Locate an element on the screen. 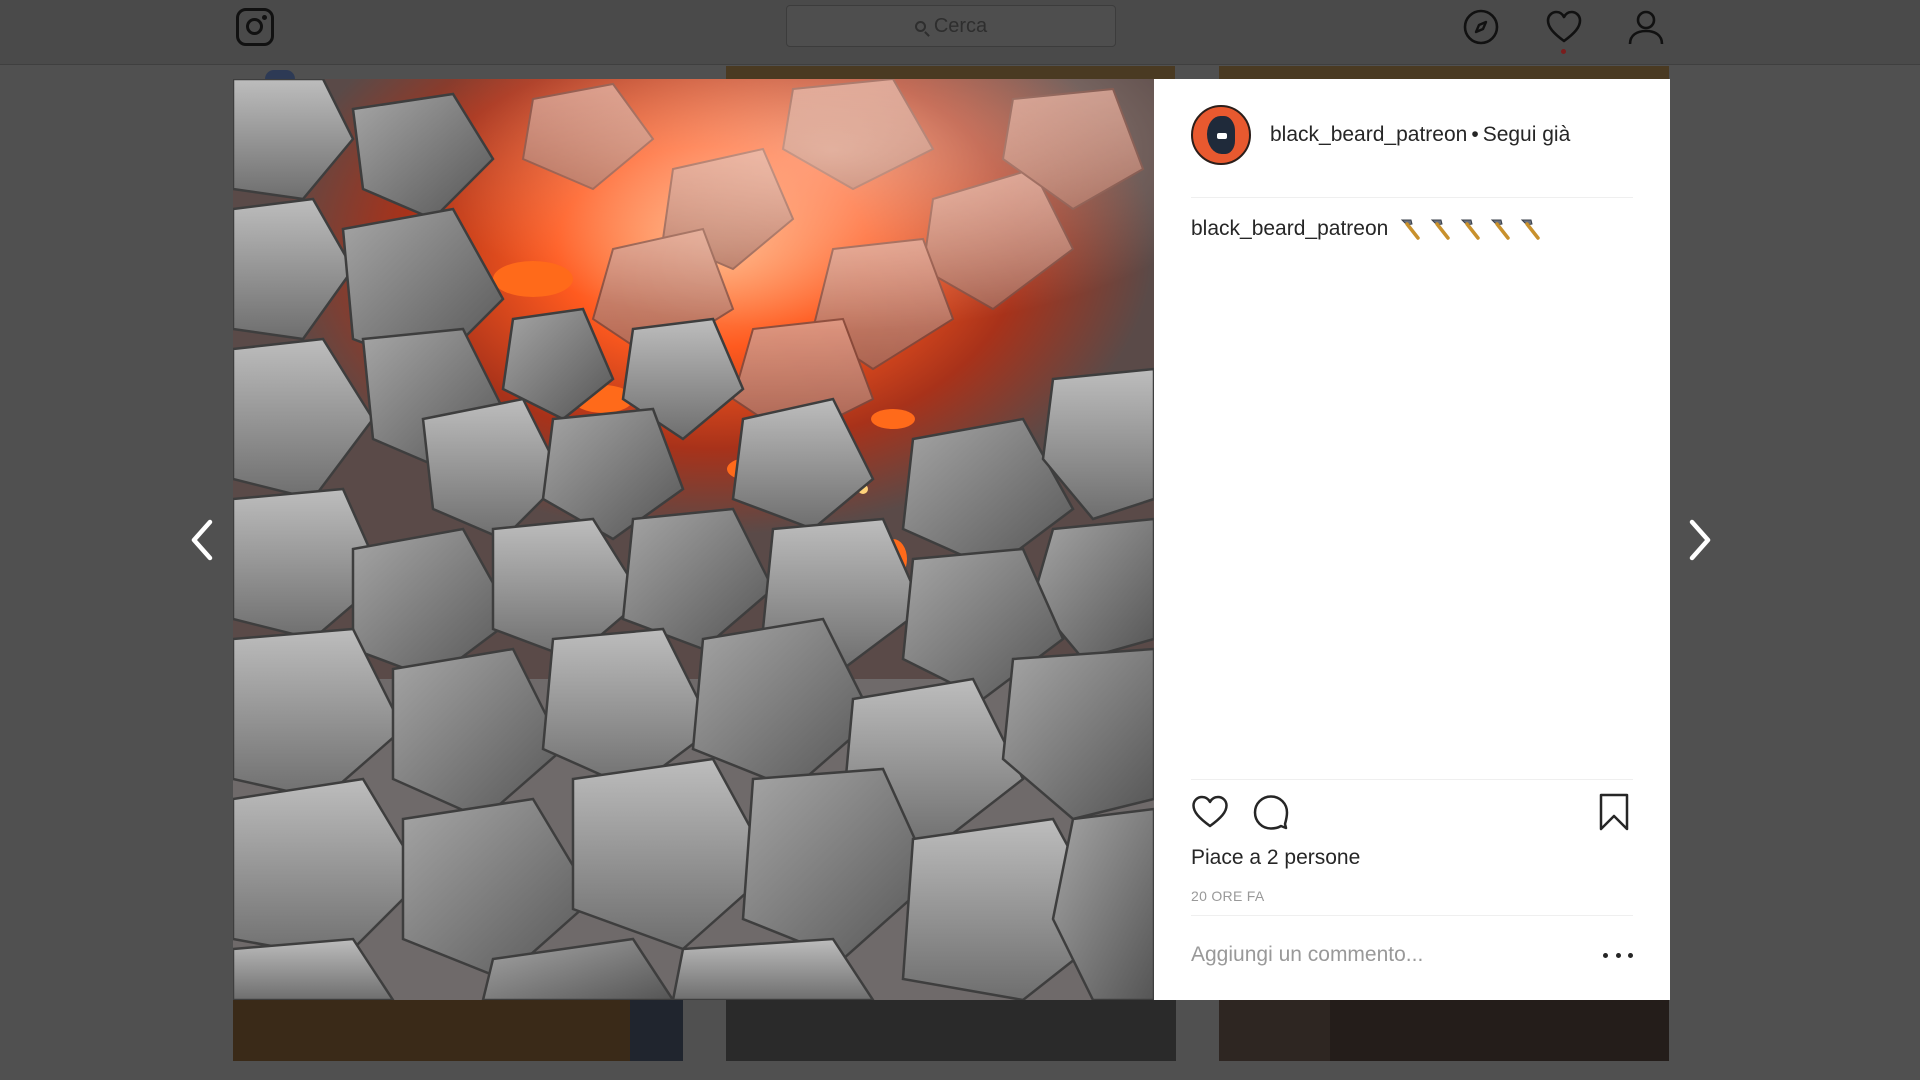 This screenshot has width=1920, height=1080. next-post-arrow-icon is located at coordinates (1700, 540).